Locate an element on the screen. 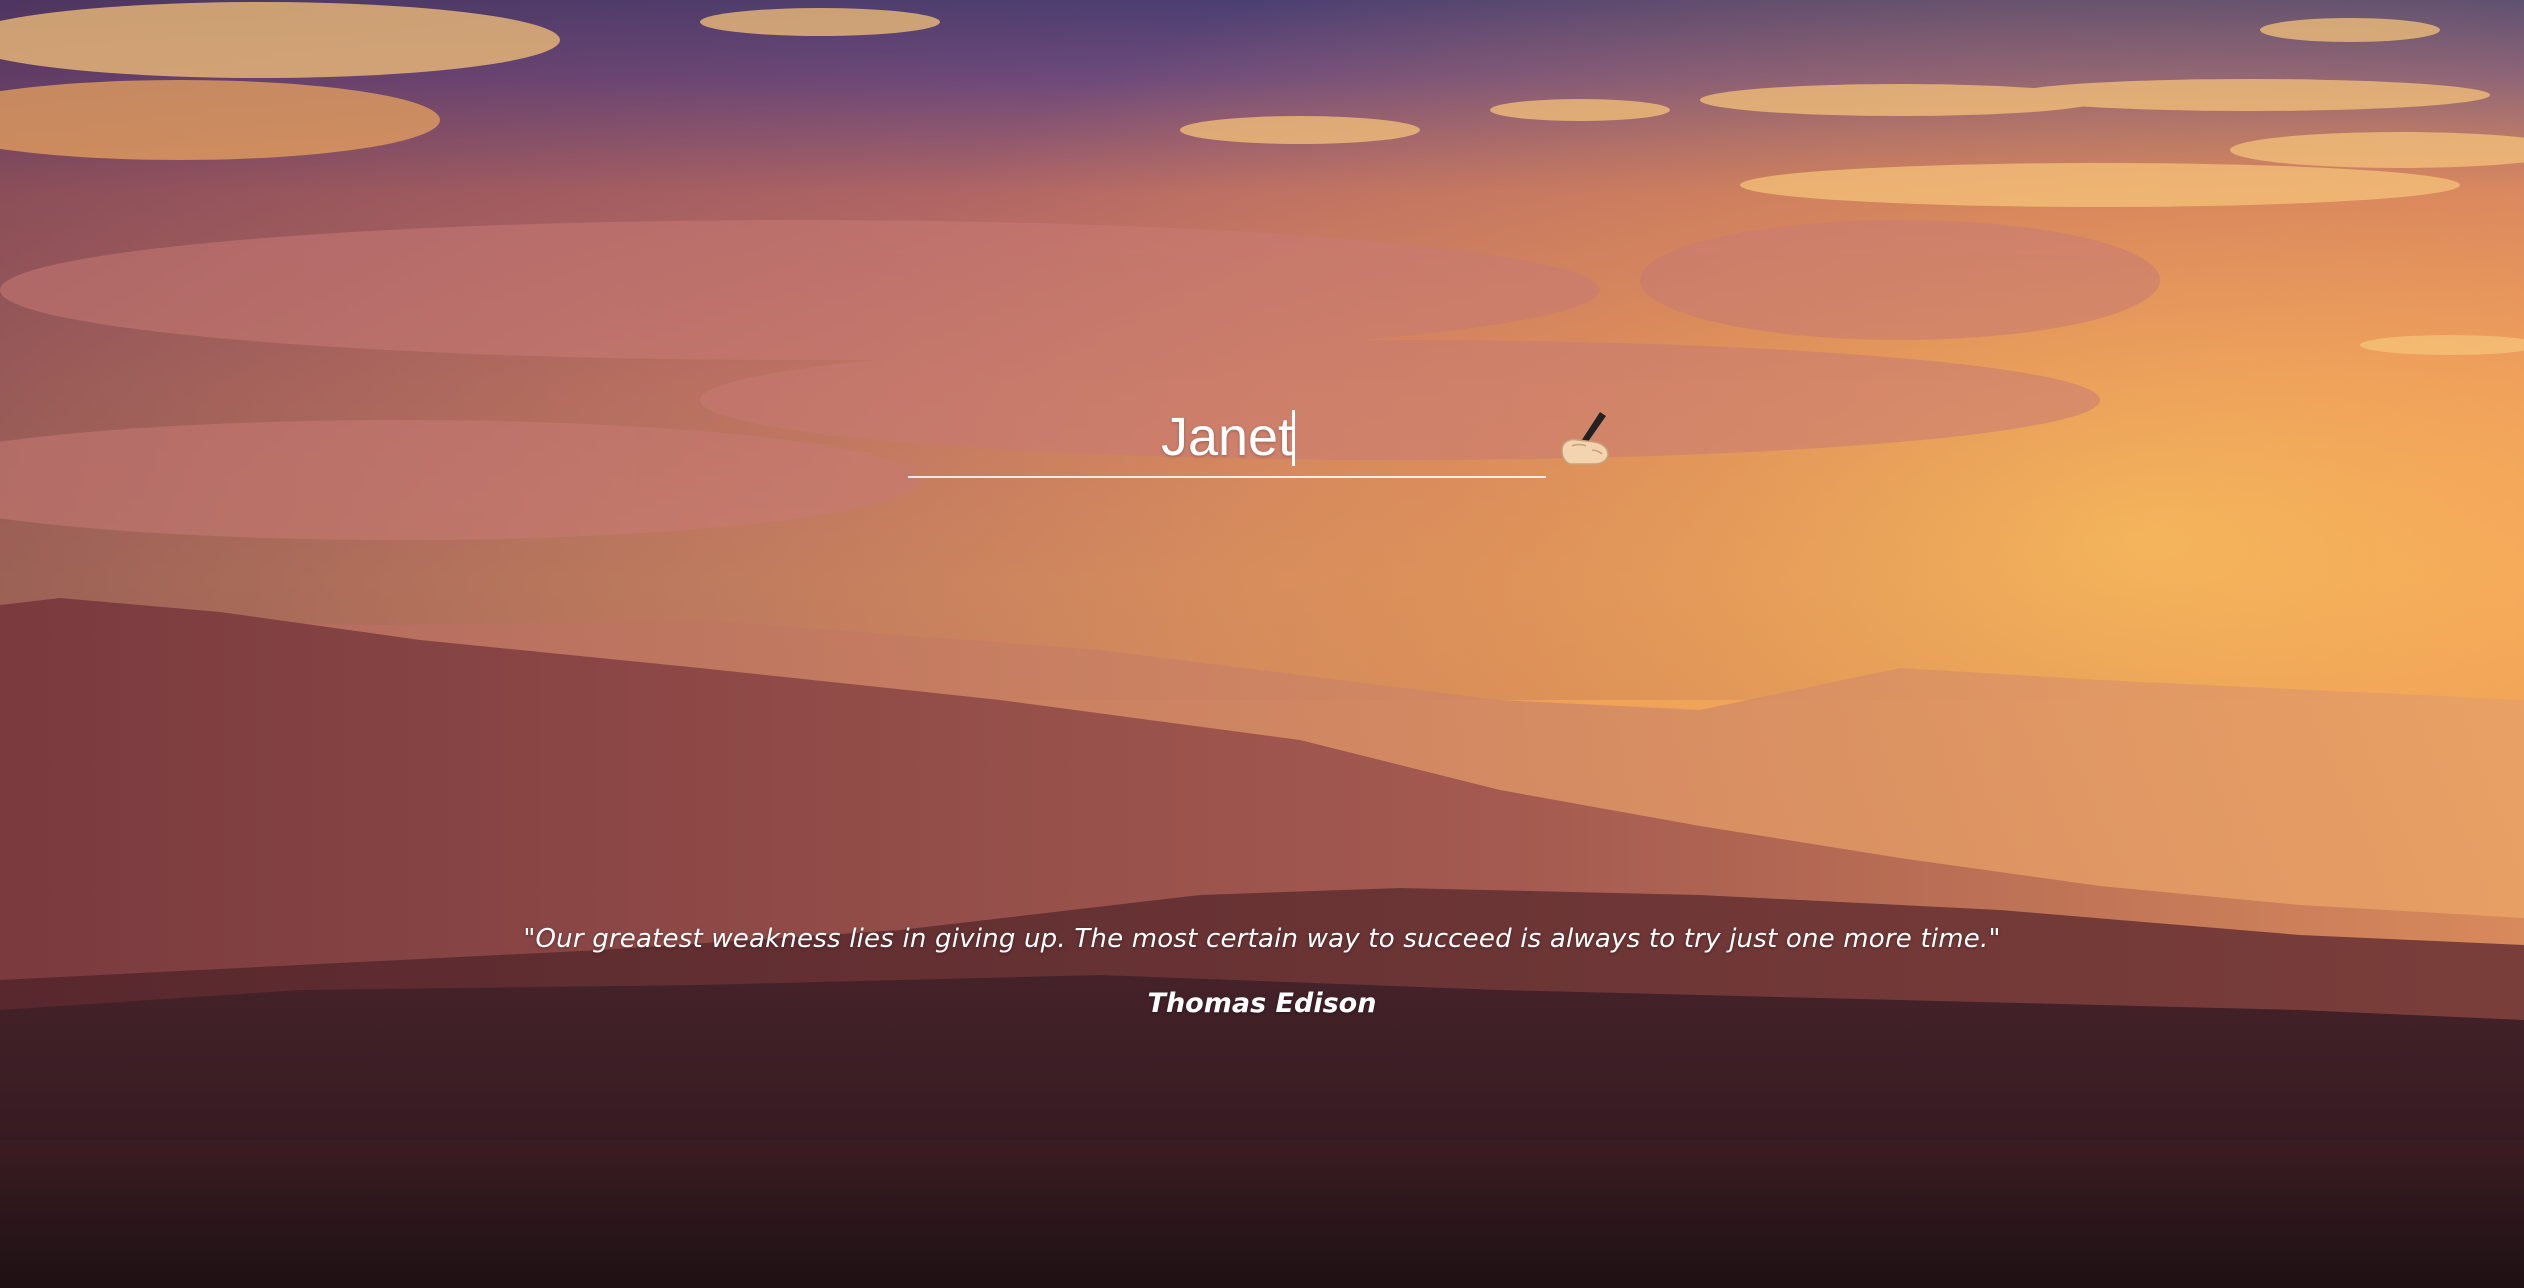 The width and height of the screenshot is (2524, 1288). writing-hand-icon is located at coordinates (1585, 438).